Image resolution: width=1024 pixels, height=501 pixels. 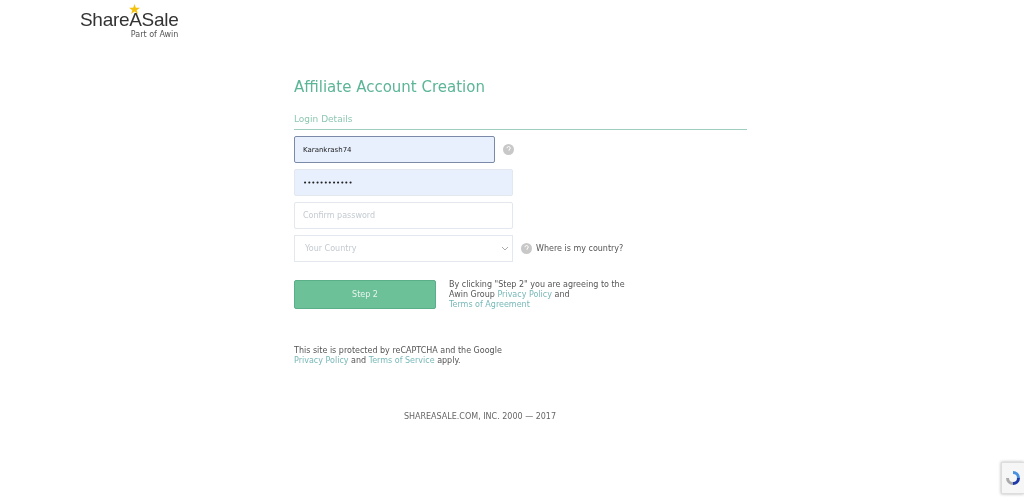 What do you see at coordinates (154, 34) in the screenshot?
I see `logo-tagline: Part of Awin` at bounding box center [154, 34].